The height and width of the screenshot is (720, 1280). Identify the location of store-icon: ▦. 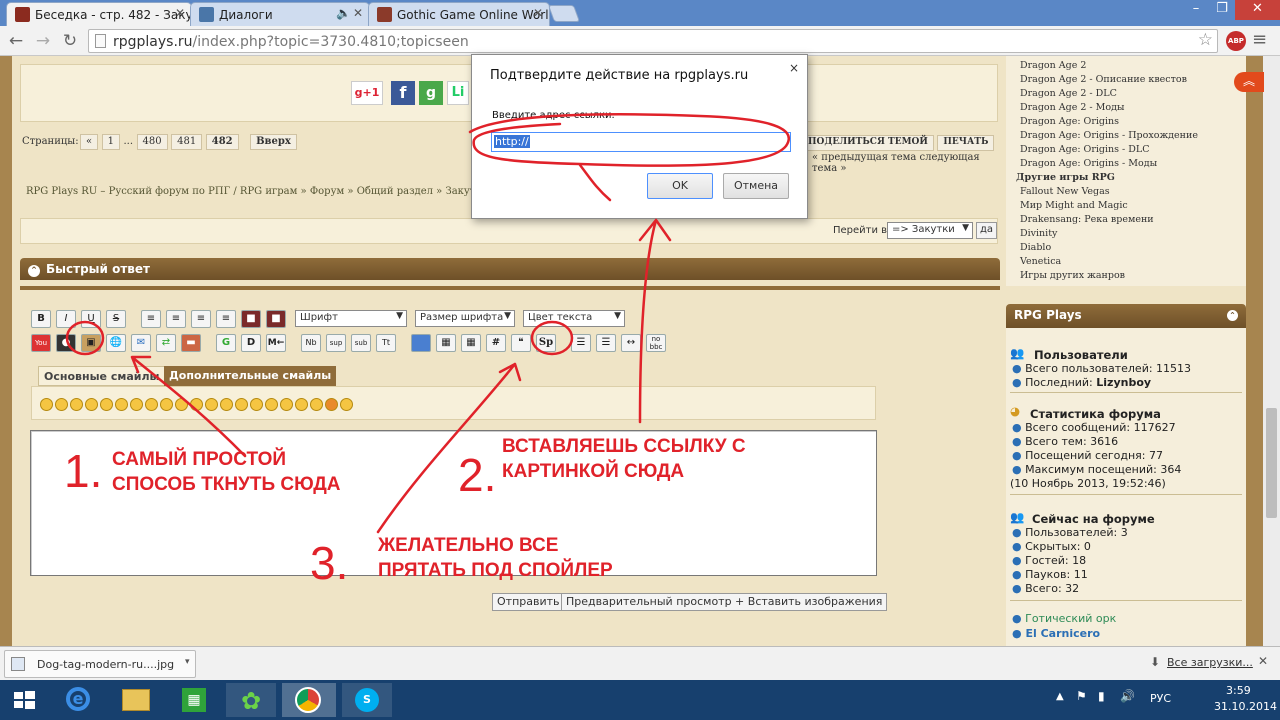
(193, 700).